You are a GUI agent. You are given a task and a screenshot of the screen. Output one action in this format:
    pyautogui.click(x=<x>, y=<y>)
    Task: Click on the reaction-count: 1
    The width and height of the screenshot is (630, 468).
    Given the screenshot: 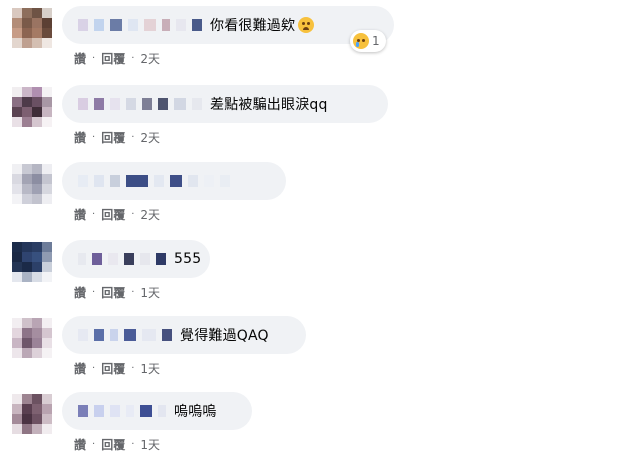 What is the action you would take?
    pyautogui.click(x=376, y=41)
    